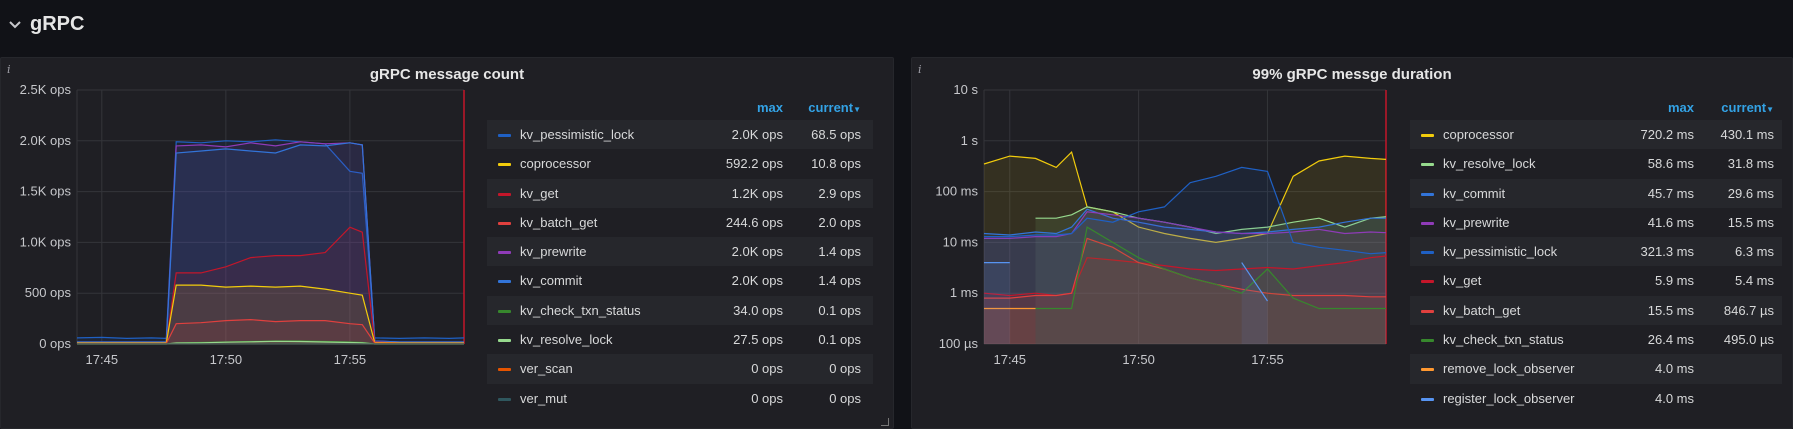  I want to click on legend-item-coprocessor: coprocessor 720.2 ms 430.1 ms, so click(1596, 135).